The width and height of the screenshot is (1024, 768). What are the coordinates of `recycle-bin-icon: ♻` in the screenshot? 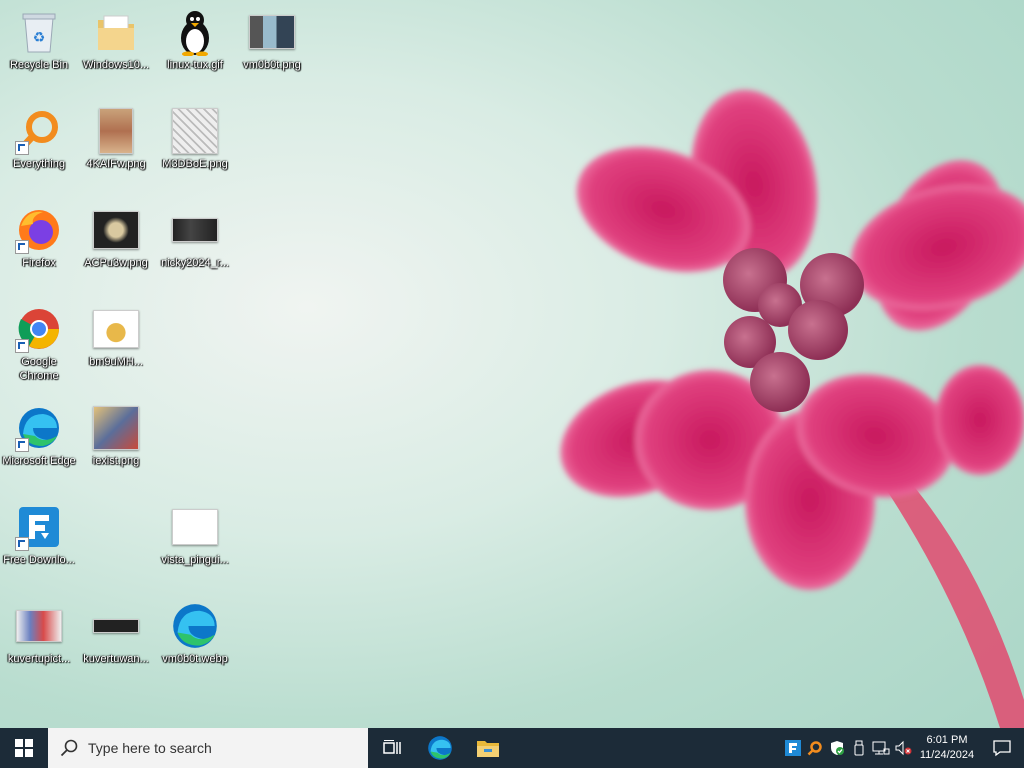 It's located at (39, 32).